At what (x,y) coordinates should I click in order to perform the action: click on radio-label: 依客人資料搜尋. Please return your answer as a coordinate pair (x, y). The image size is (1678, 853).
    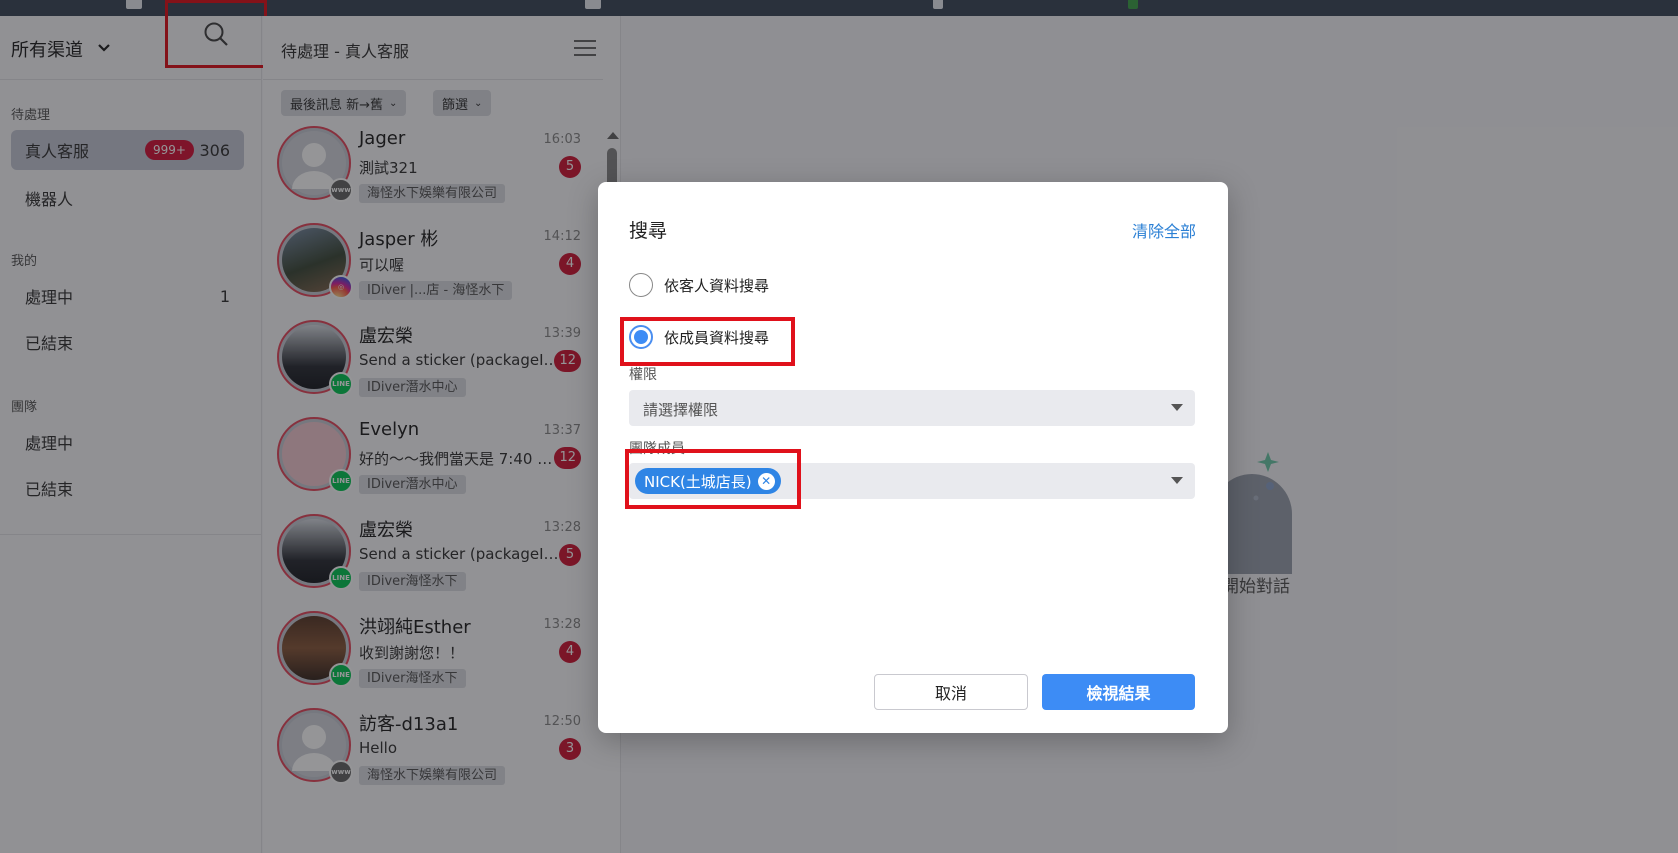
    Looking at the image, I should click on (717, 285).